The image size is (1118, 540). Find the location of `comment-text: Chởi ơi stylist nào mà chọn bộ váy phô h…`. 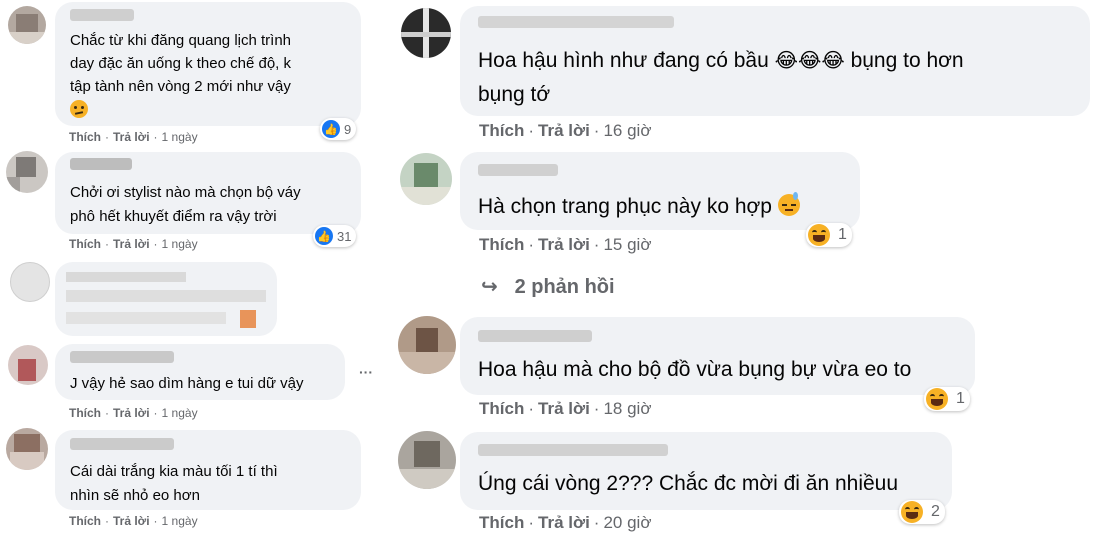

comment-text: Chởi ơi stylist nào mà chọn bộ váy phô h… is located at coordinates (185, 204).